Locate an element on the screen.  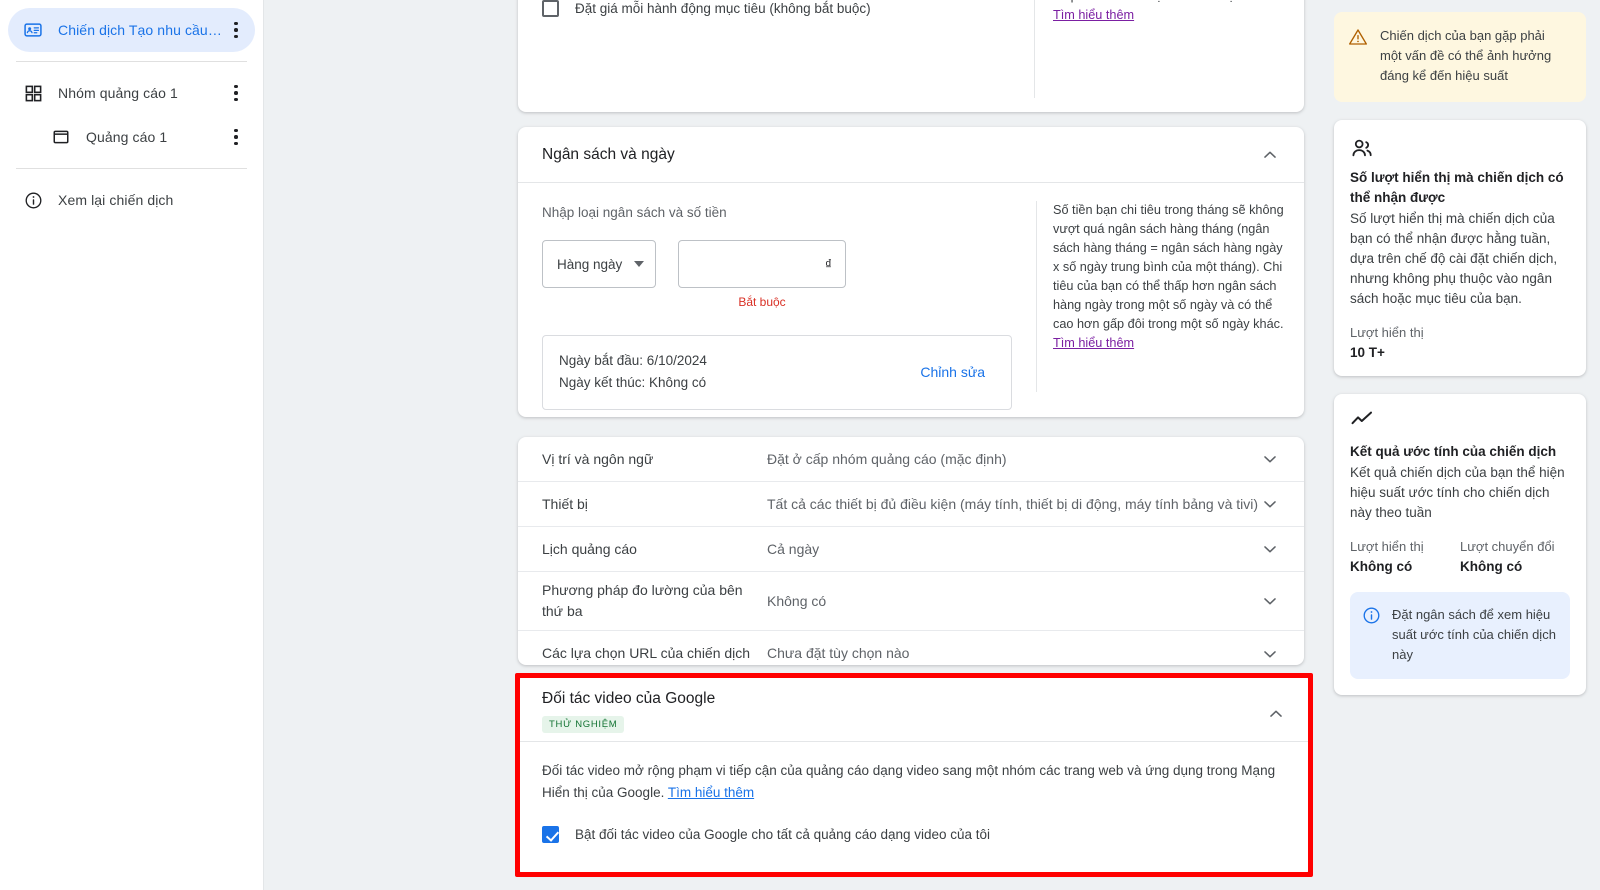
setting-label: Phương pháp đo lường của bên thứ ba is located at coordinates (642, 600).